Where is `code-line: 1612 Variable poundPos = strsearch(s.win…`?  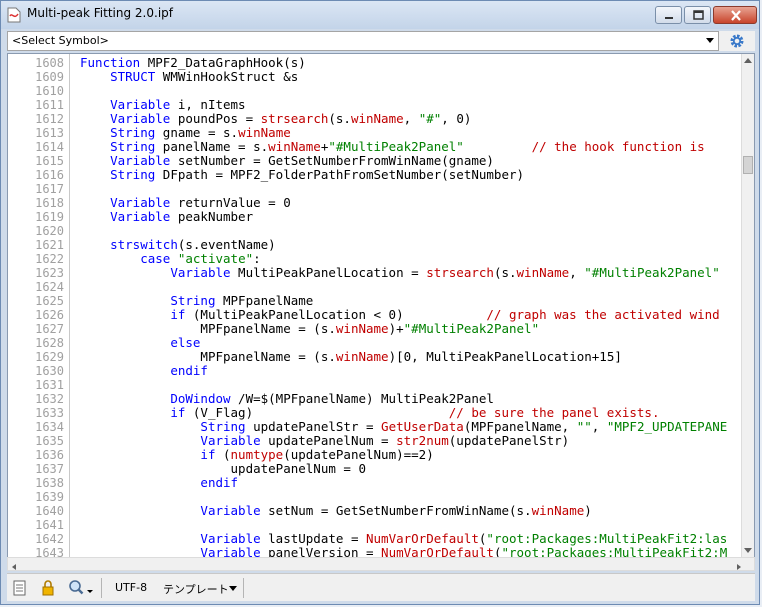 code-line: 1612 Variable poundPos = strsearch(s.win… is located at coordinates (374, 119).